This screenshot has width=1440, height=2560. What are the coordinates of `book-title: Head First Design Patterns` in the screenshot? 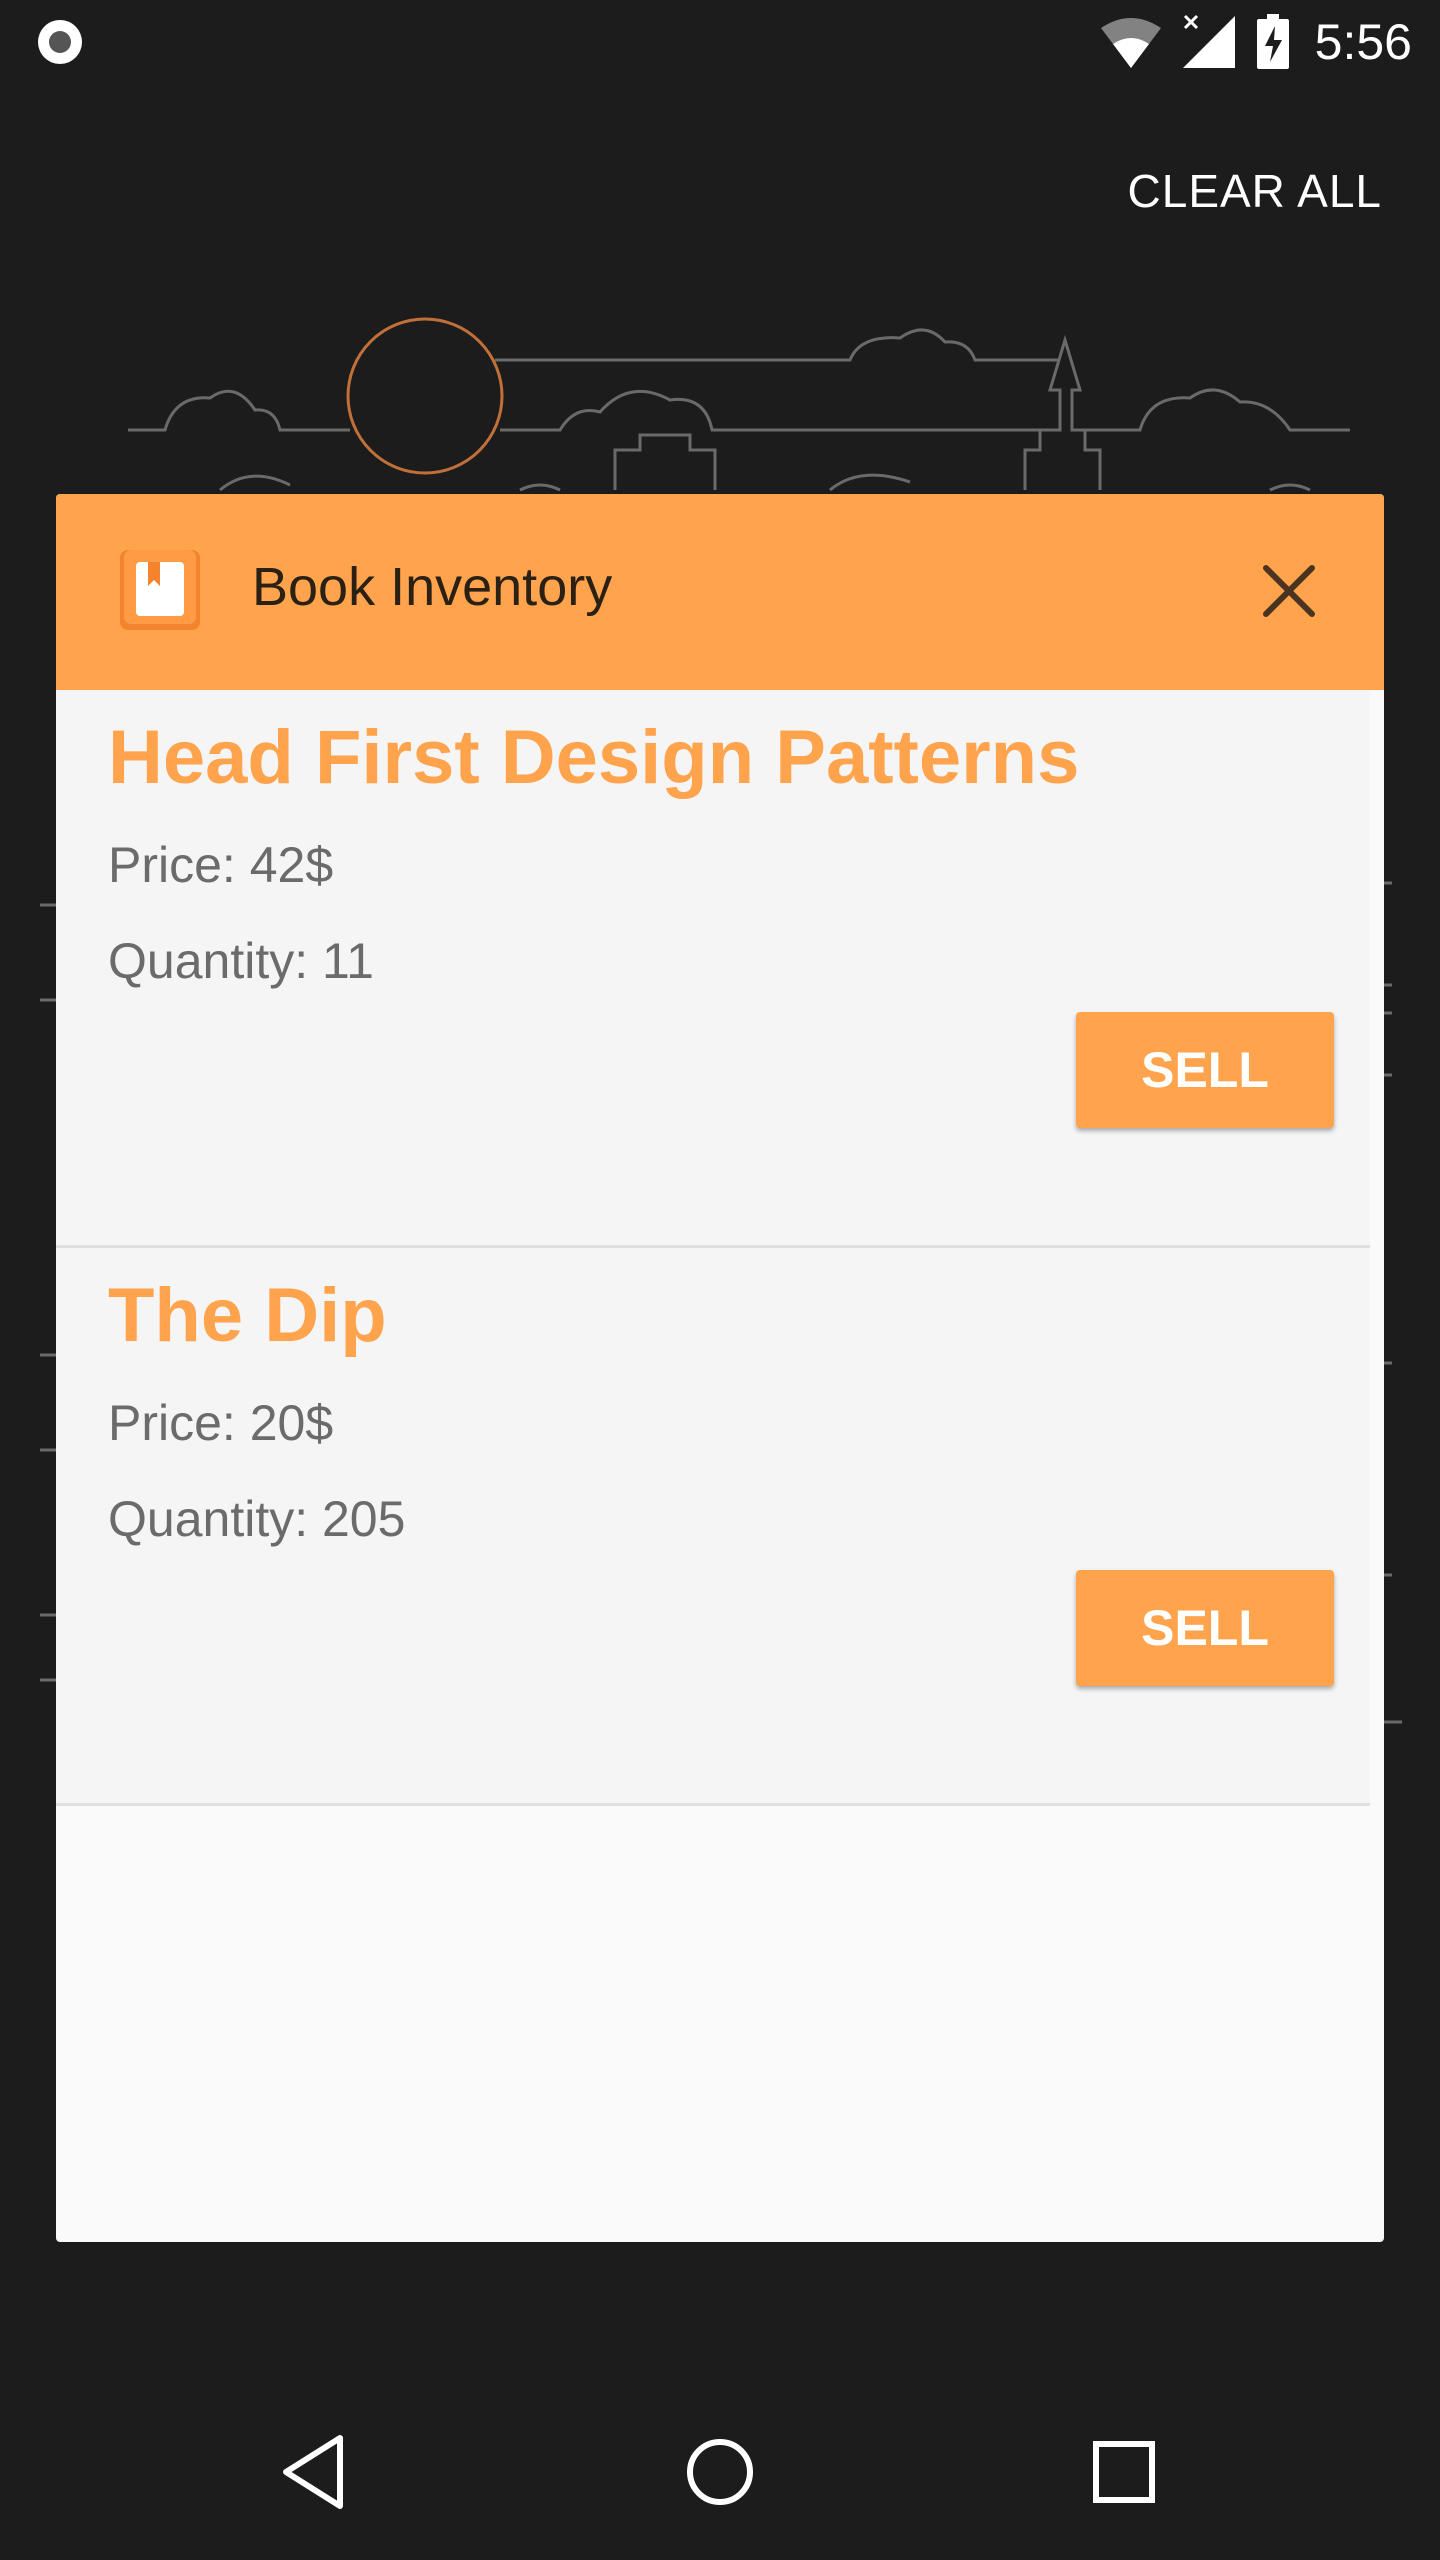 It's located at (594, 757).